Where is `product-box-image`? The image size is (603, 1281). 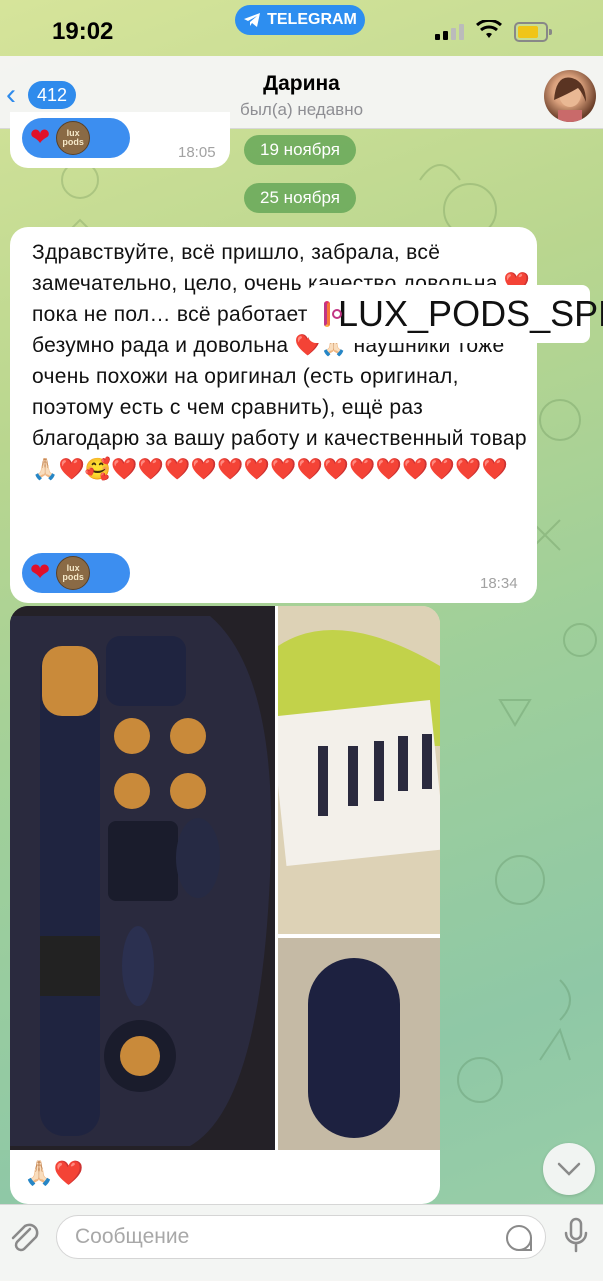 product-box-image is located at coordinates (359, 770).